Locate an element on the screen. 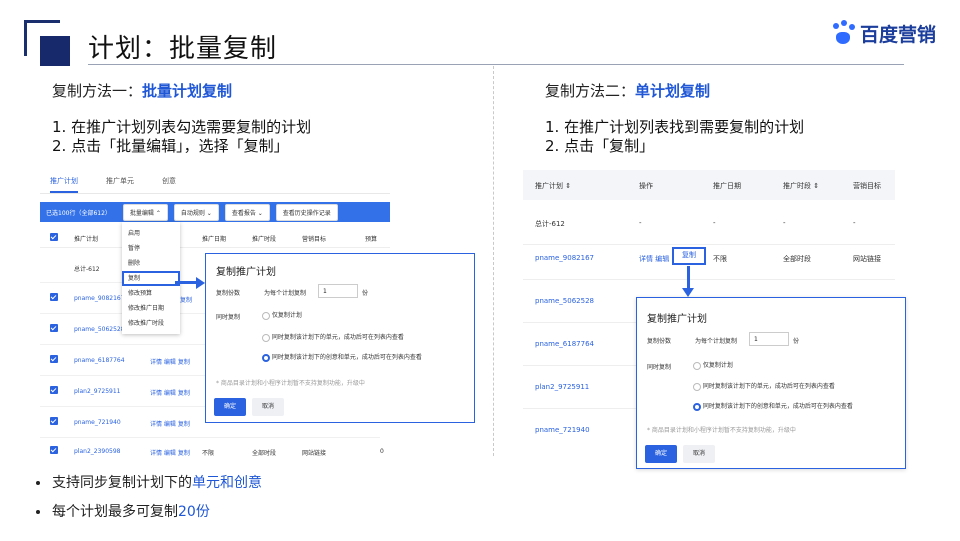 This screenshot has width=960, height=541. arrow-right-icon is located at coordinates (200, 283).